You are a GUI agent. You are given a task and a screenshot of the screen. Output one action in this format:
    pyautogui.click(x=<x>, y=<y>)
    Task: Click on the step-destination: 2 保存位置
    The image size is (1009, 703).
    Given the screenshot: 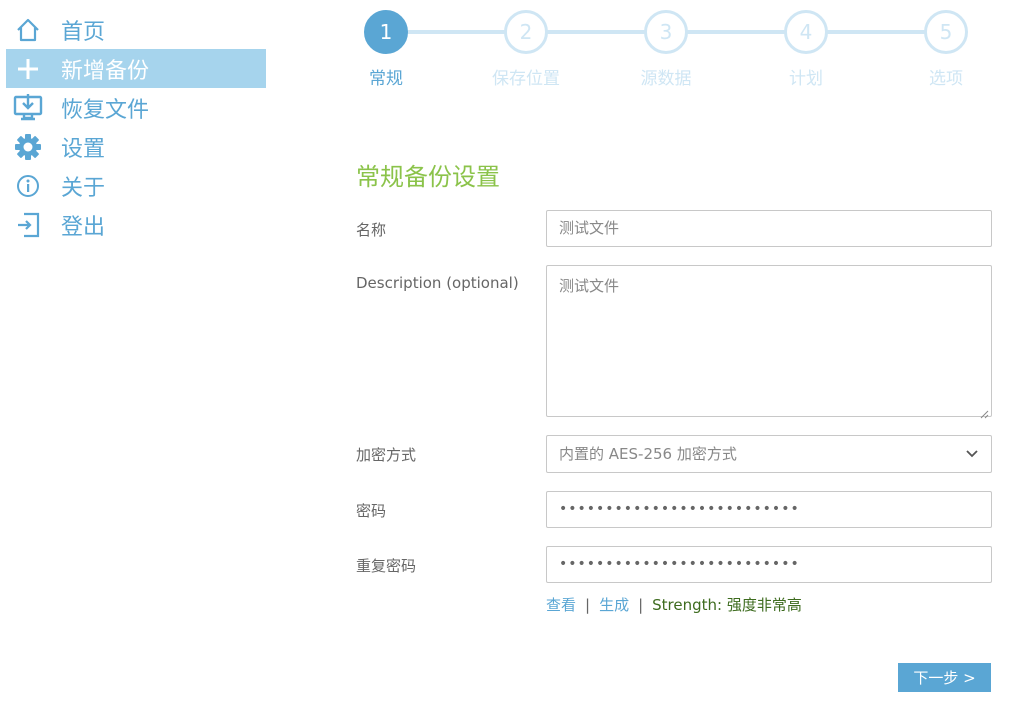 What is the action you would take?
    pyautogui.click(x=526, y=49)
    